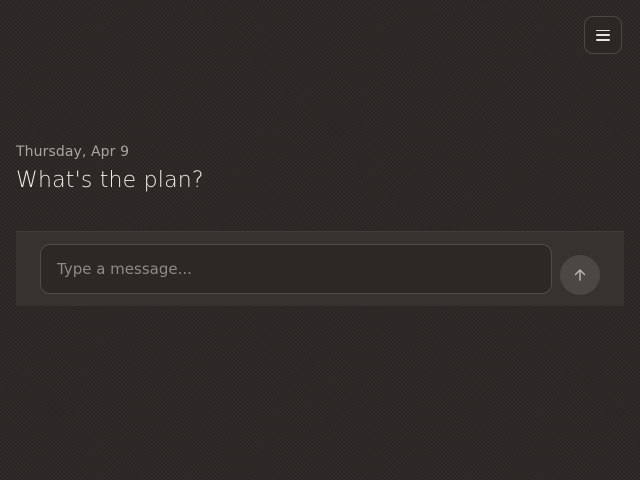 The image size is (640, 480). Describe the element at coordinates (73, 152) in the screenshot. I see `date-label: Thursday, Apr 9` at that location.